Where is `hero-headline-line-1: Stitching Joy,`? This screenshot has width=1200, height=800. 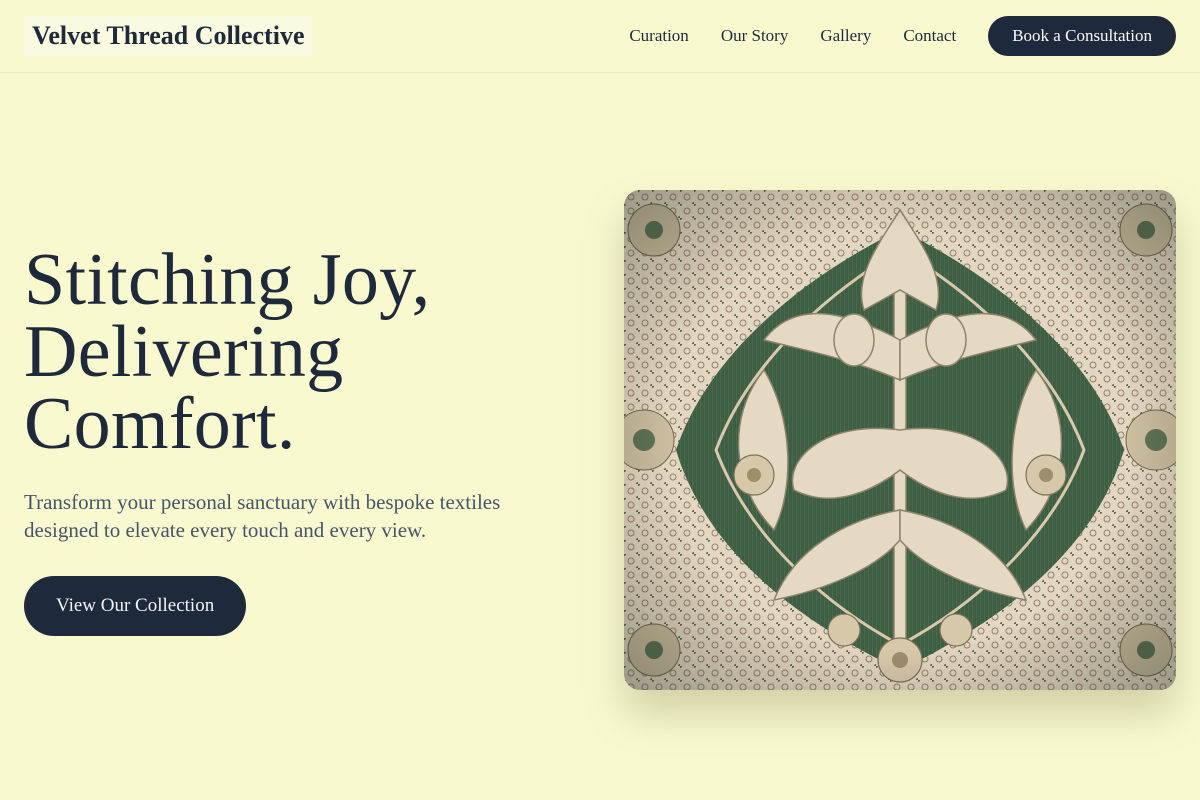 hero-headline-line-1: Stitching Joy, is located at coordinates (227, 280).